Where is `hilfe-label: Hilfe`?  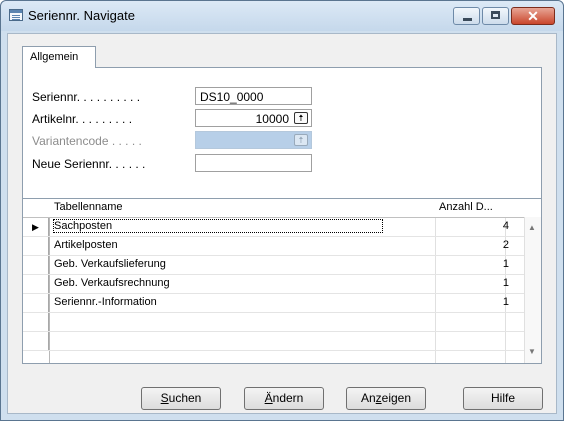 hilfe-label: Hilfe is located at coordinates (502, 398).